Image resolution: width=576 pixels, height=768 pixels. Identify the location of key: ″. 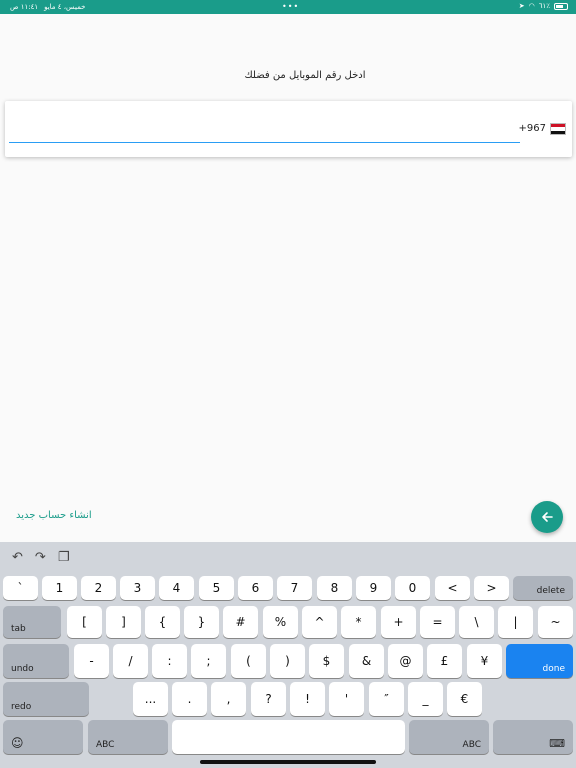
(386, 699).